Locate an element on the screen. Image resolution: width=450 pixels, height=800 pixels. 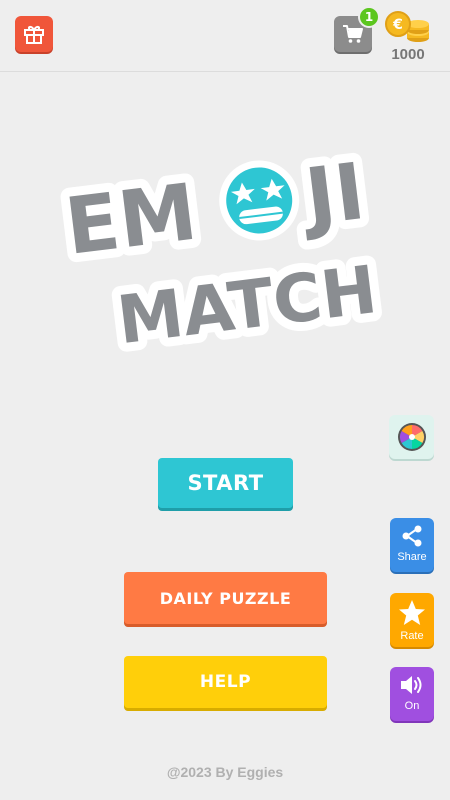
coin-balance: 1000 is located at coordinates (408, 54).